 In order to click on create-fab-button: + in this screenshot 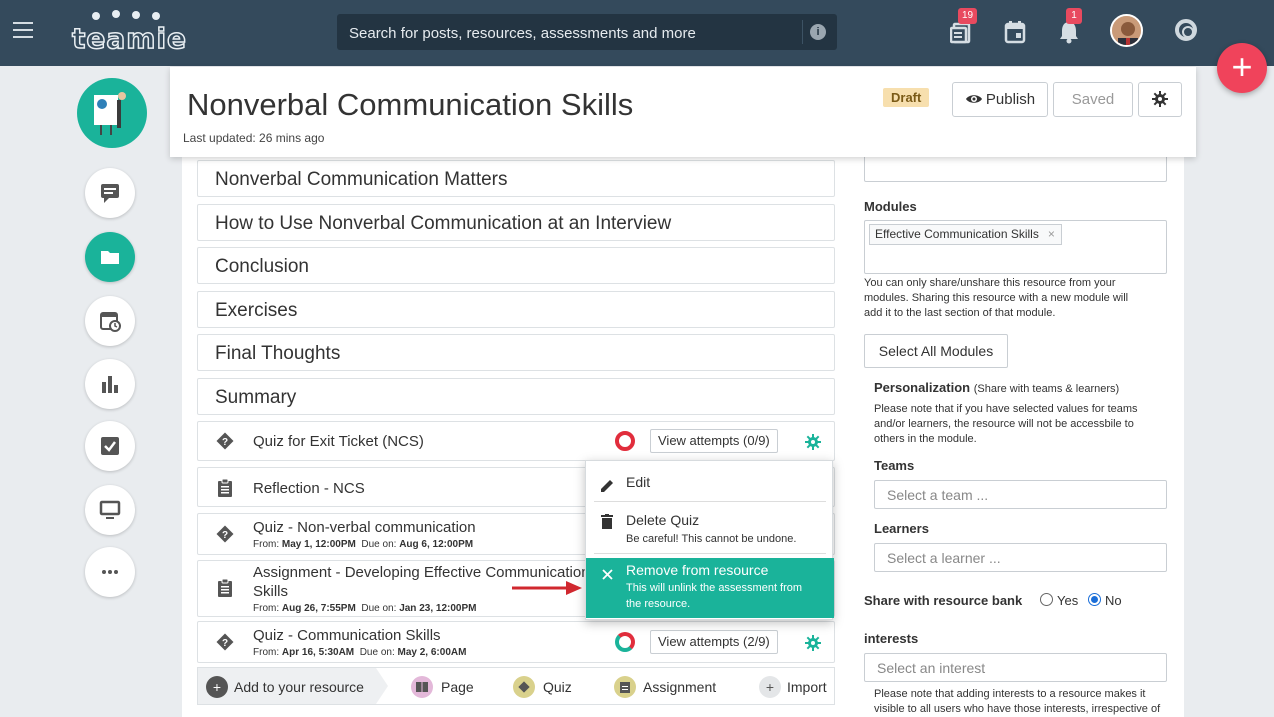, I will do `click(1242, 68)`.